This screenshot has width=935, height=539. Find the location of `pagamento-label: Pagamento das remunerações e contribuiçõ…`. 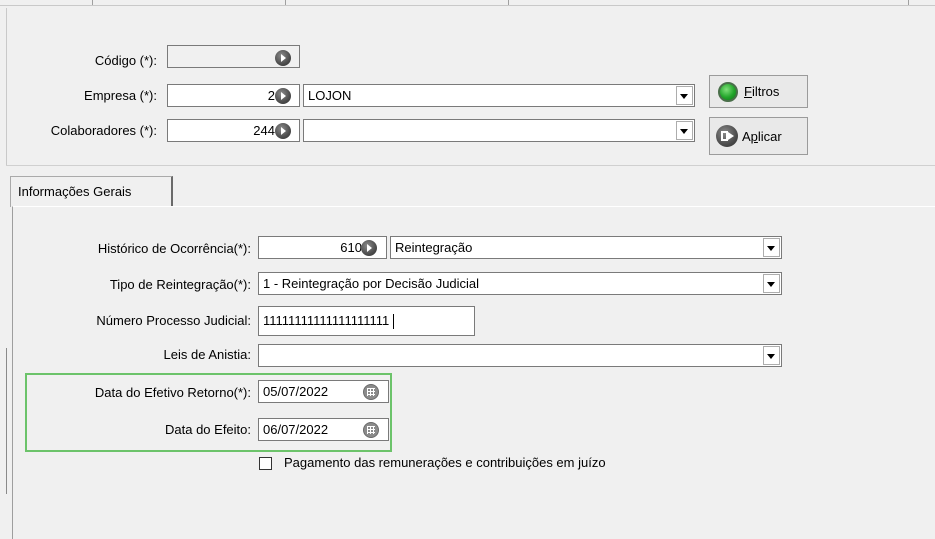

pagamento-label: Pagamento das remunerações e contribuiçõ… is located at coordinates (445, 463).